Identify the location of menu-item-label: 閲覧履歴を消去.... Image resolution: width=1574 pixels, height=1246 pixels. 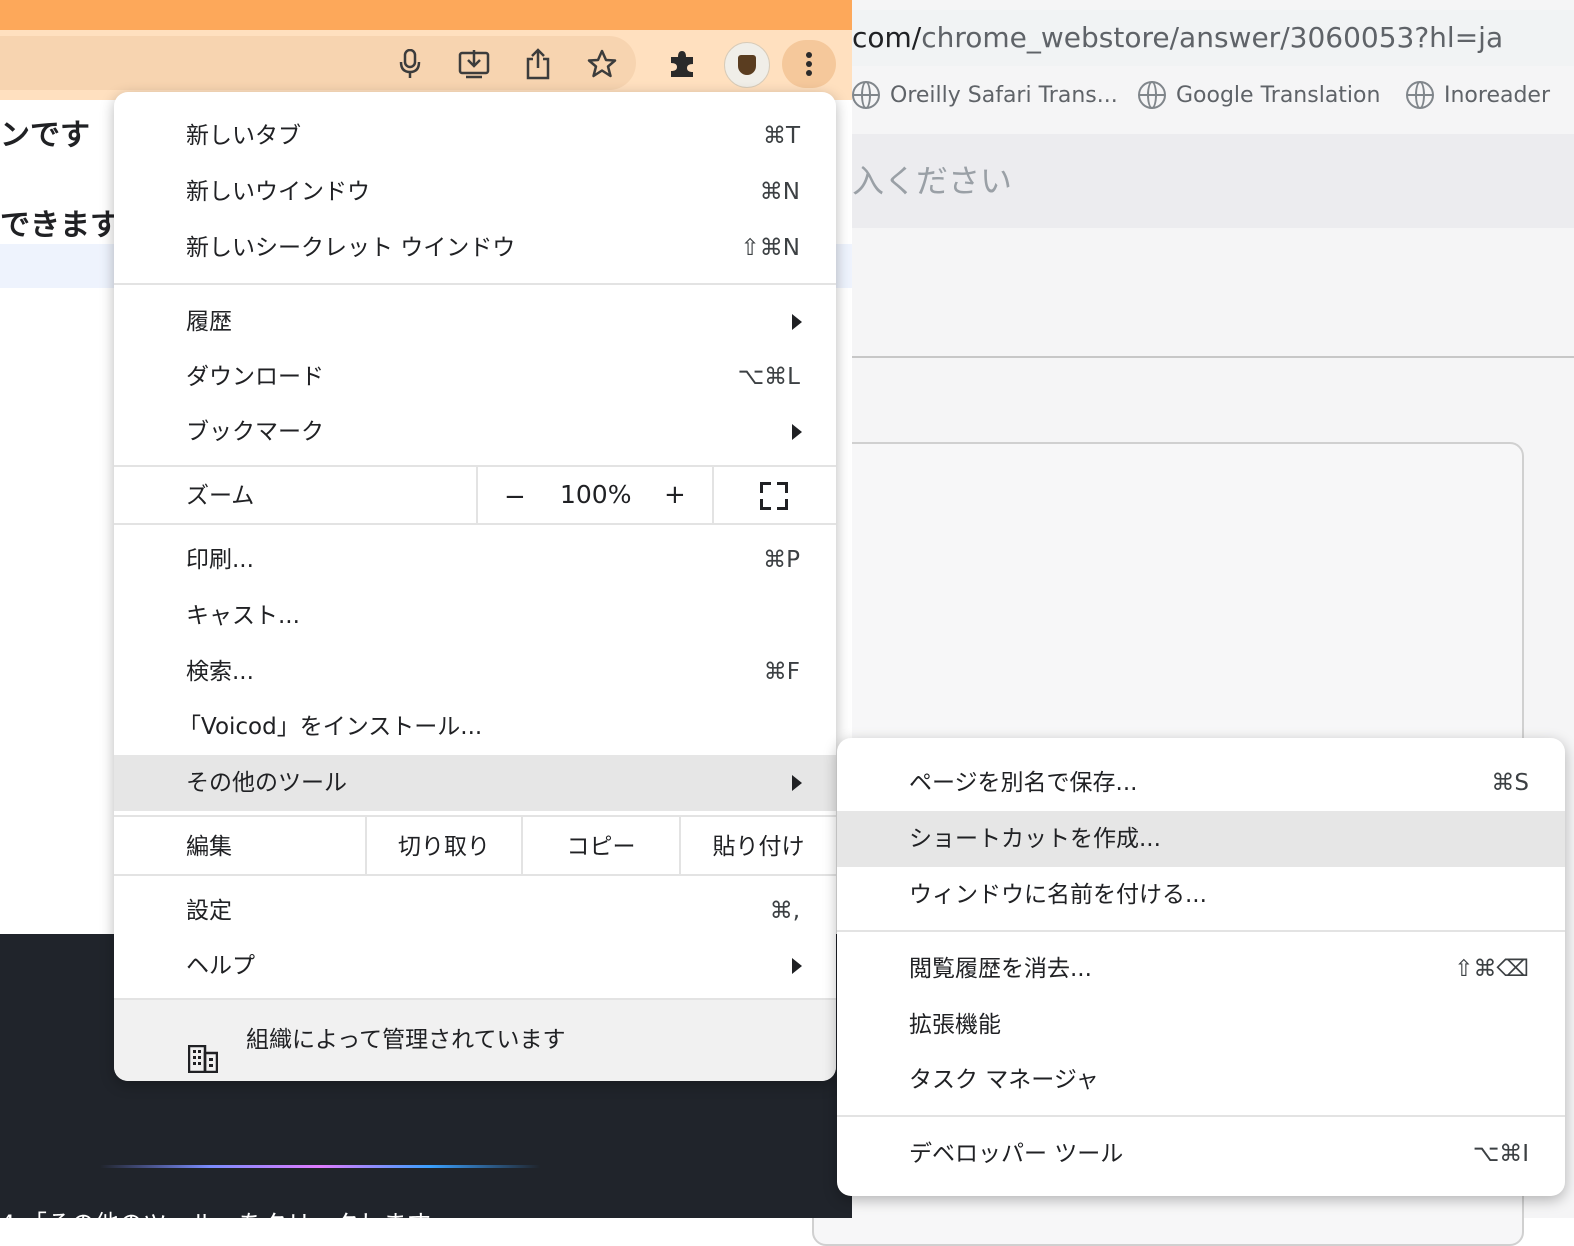
(1000, 969).